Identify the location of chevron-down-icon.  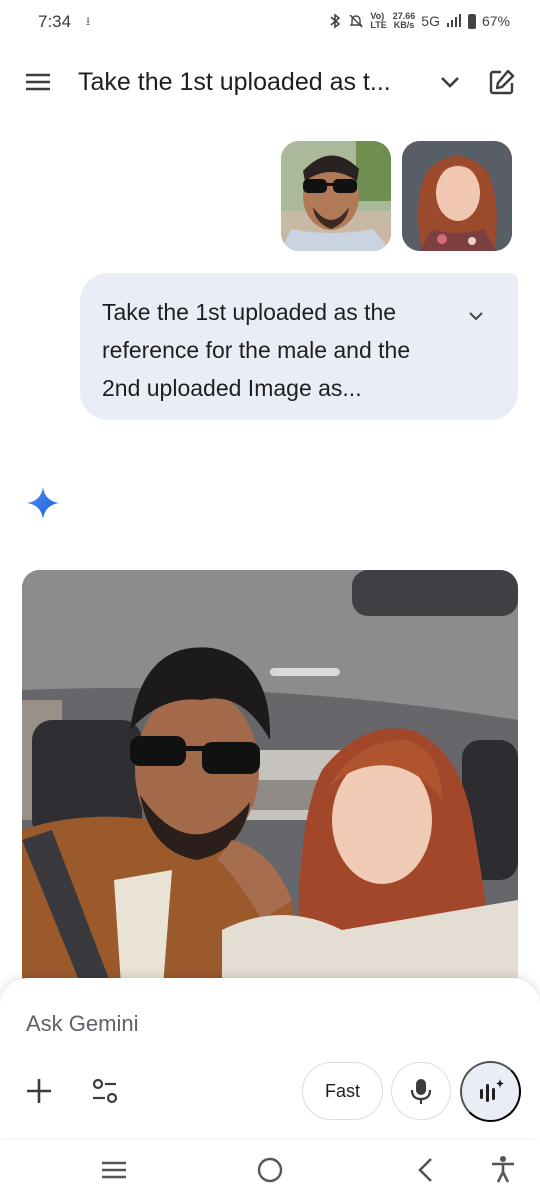
(450, 82).